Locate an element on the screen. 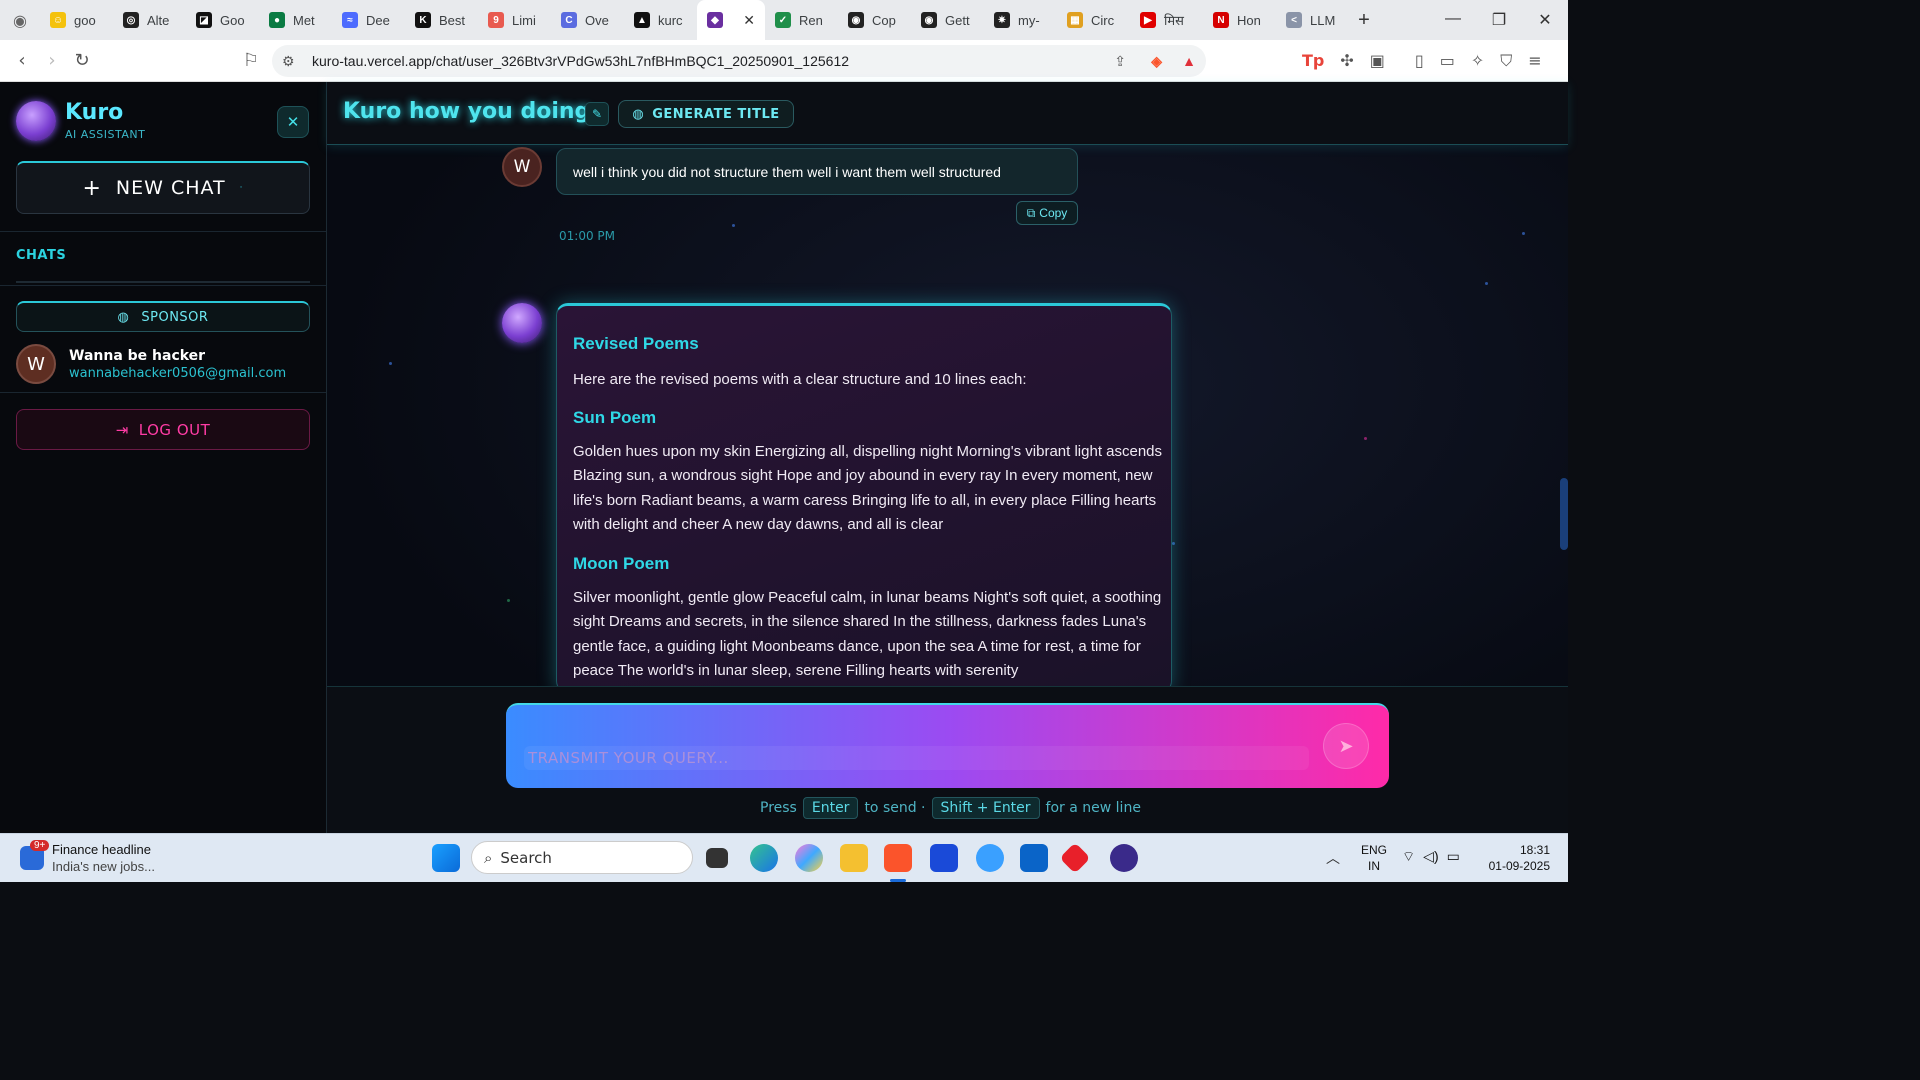  browser-tab: ◉ Cop is located at coordinates (874, 20).